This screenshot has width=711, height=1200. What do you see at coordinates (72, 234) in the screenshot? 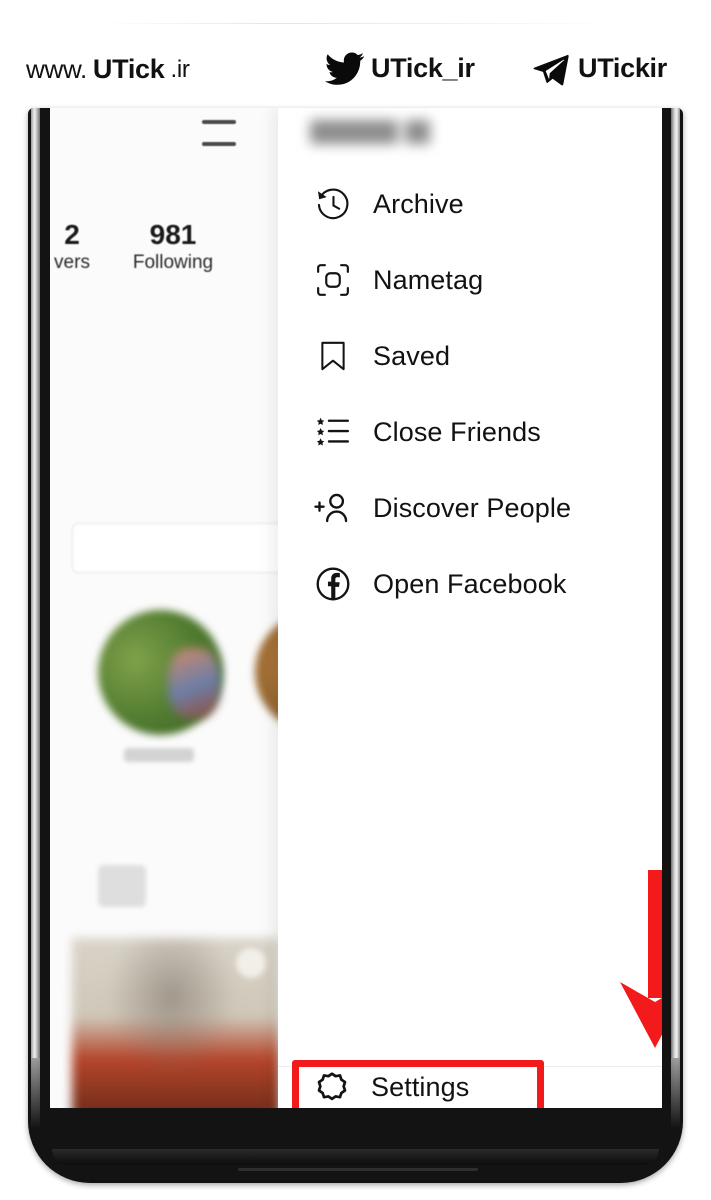
I see `stat-followers-value: 2` at bounding box center [72, 234].